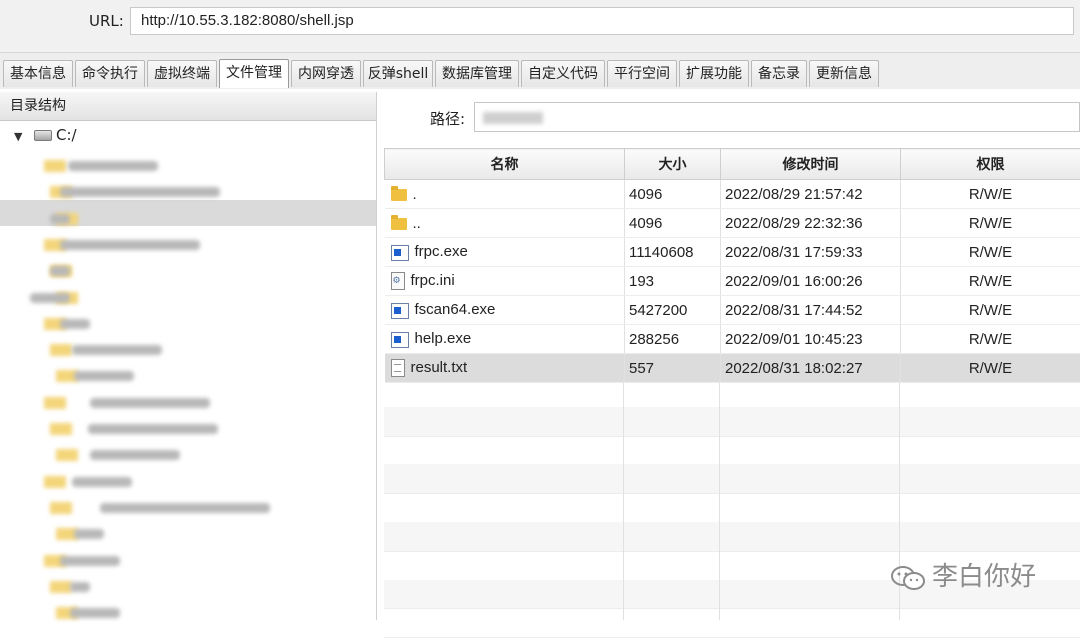 This screenshot has height=638, width=1080. What do you see at coordinates (990, 164) in the screenshot?
I see `column-header-perm: 权限` at bounding box center [990, 164].